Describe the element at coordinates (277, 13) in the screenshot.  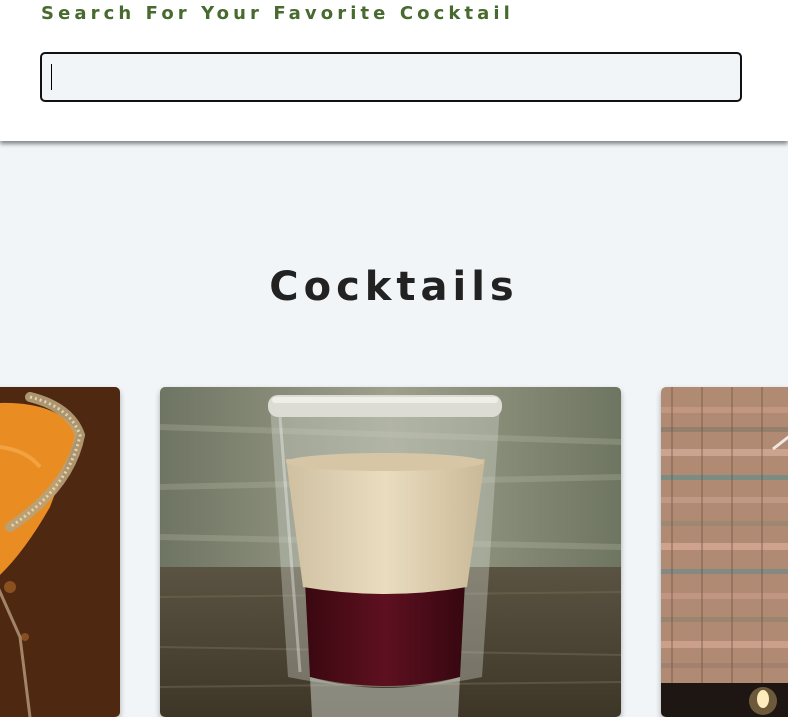
I see `search-label: Search For Your Favorite Cocktail` at that location.